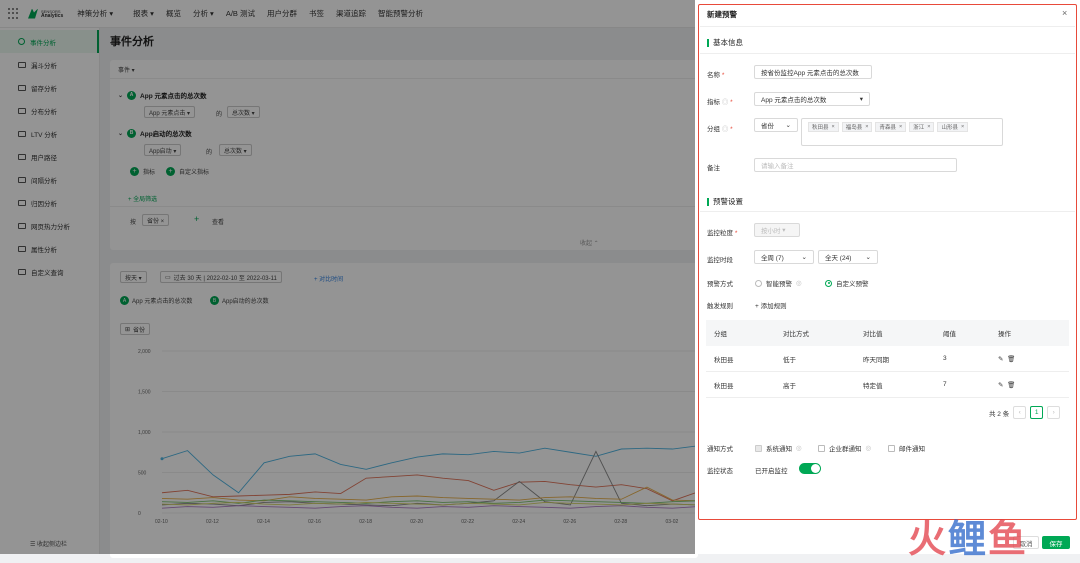 This screenshot has height=563, width=1080. Describe the element at coordinates (203, 13) in the screenshot. I see `nav-analysis: 分析 ▾` at that location.